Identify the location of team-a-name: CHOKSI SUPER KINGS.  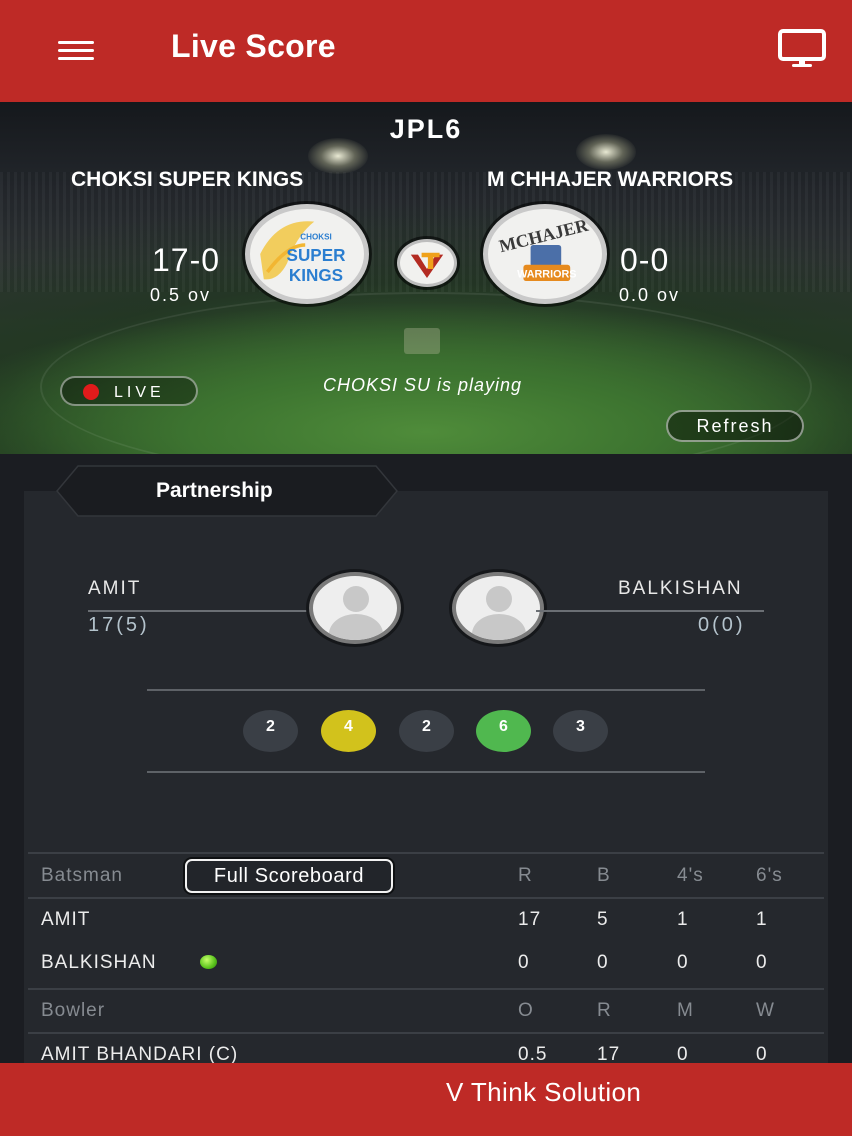
(187, 179).